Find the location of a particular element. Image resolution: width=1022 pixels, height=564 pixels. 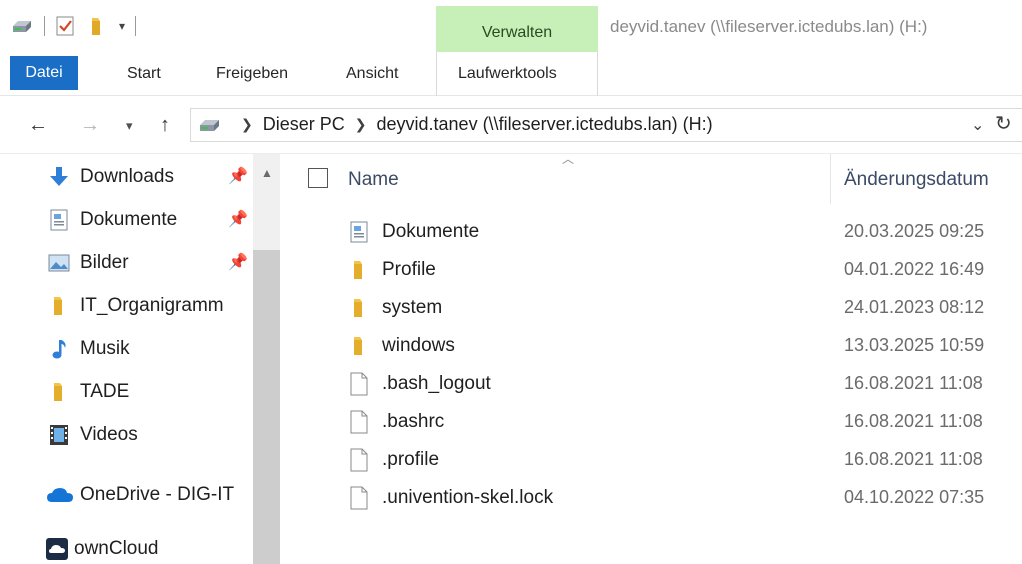

quick-access-toolbar: ▾ is located at coordinates (78, 26).